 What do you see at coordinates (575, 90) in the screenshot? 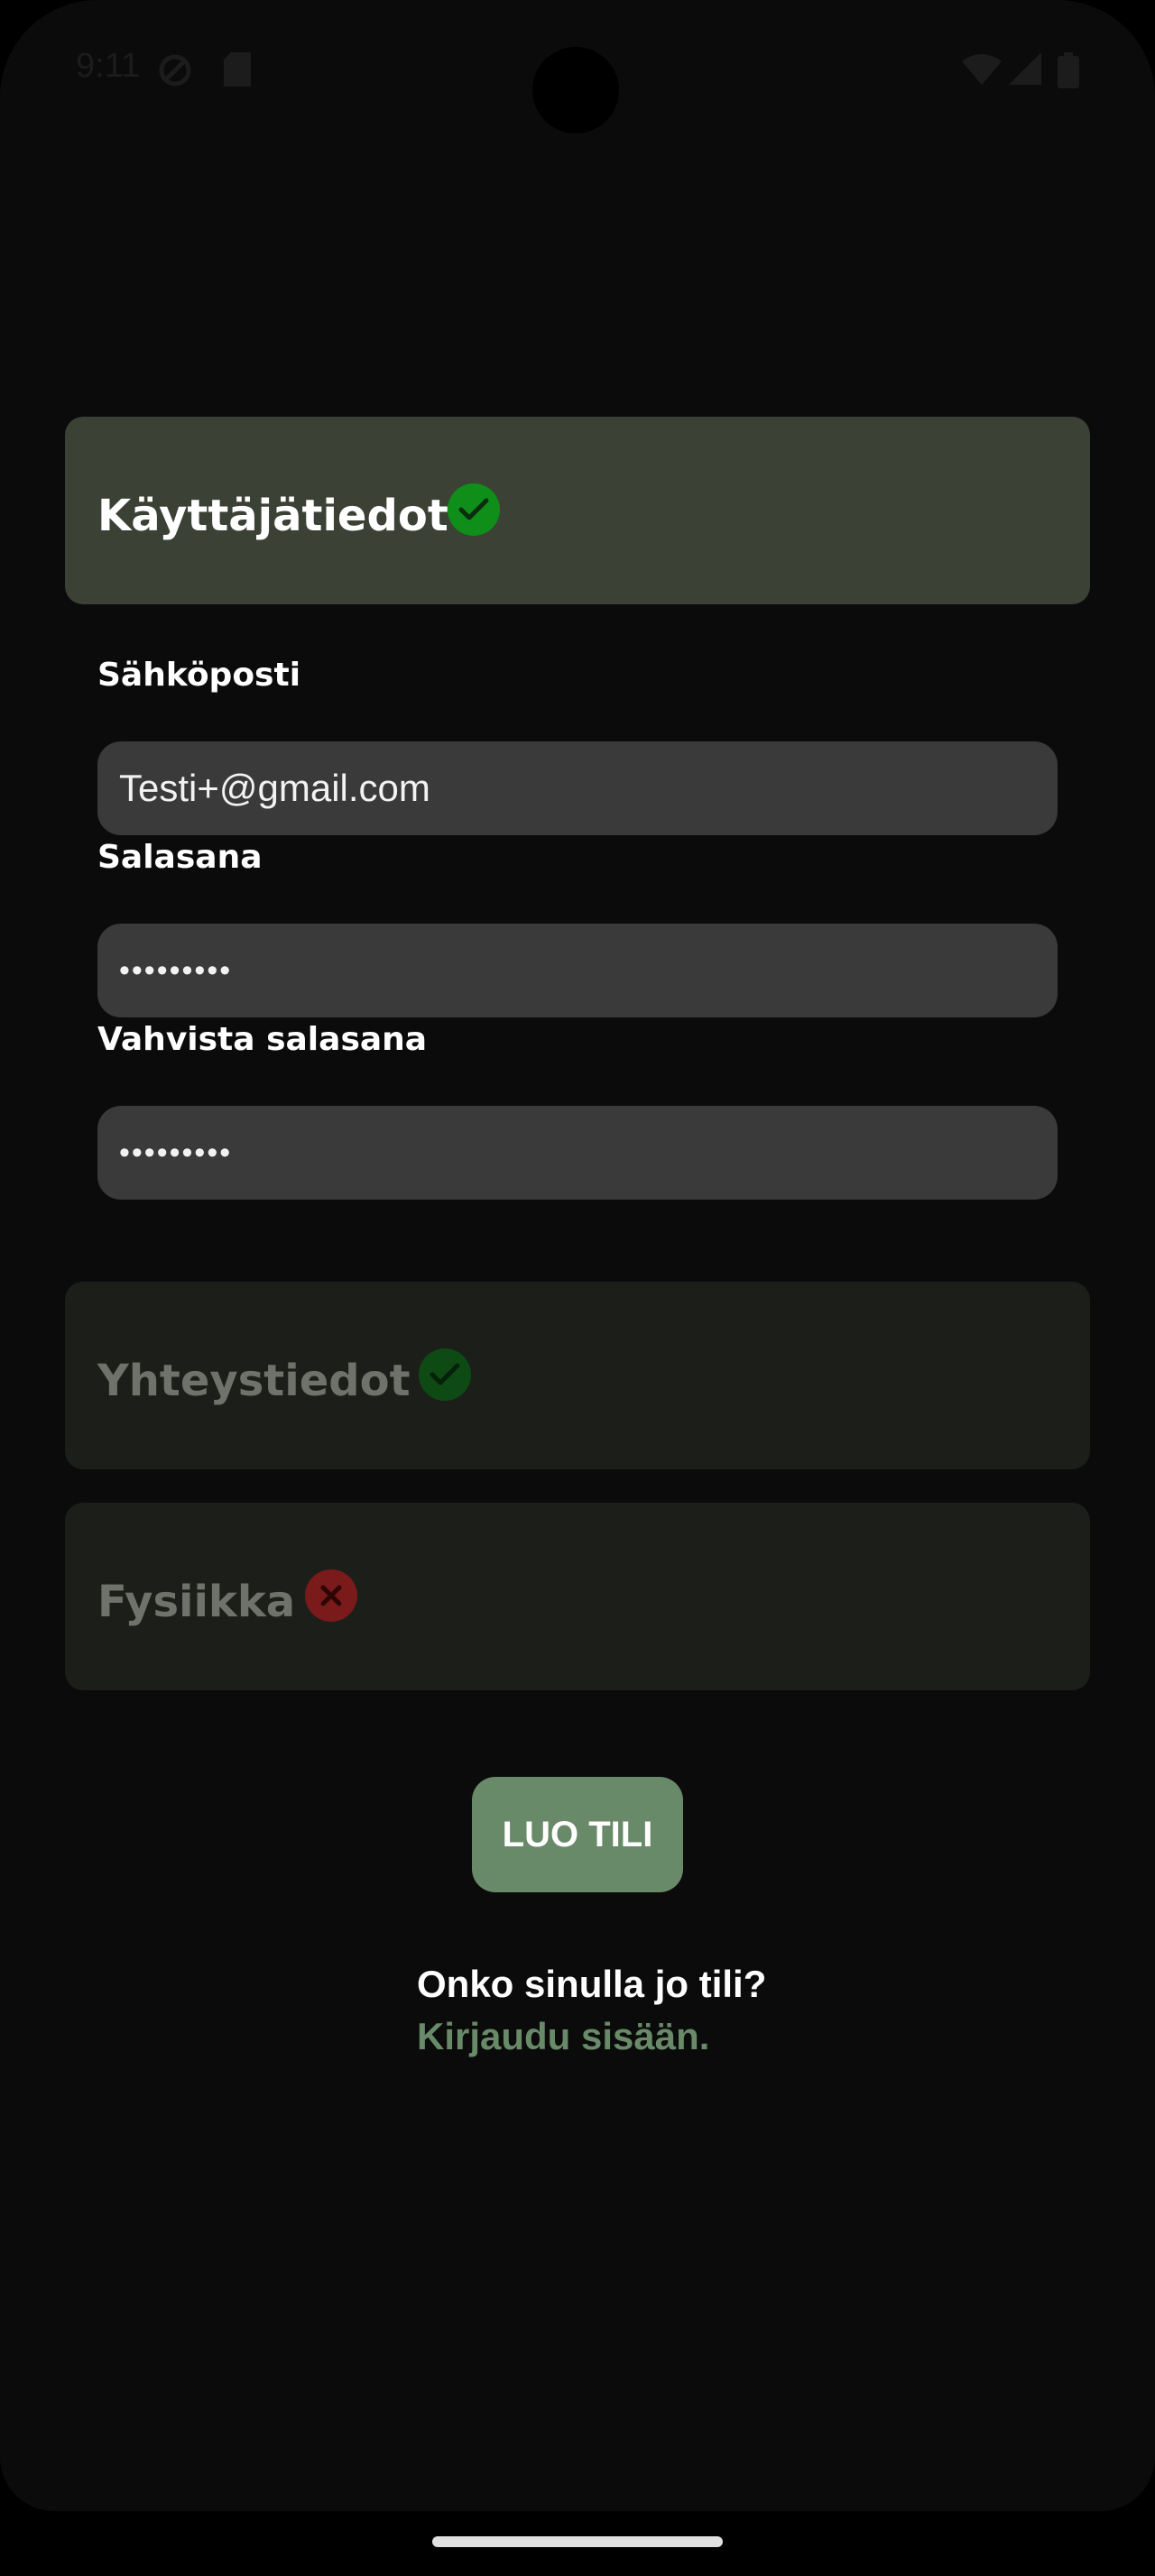
I see `front-camera` at bounding box center [575, 90].